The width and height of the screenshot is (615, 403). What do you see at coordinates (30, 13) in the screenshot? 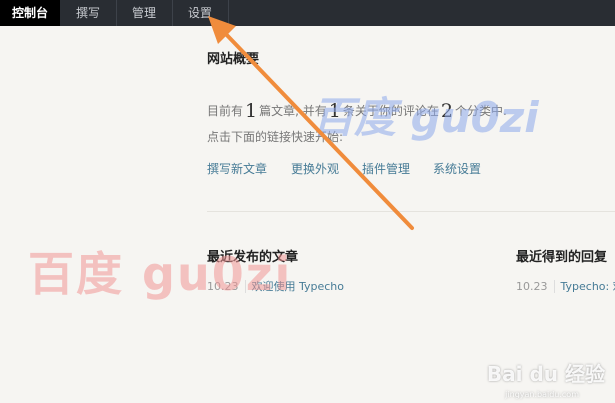
I see `nav-dashboard: 控制台` at bounding box center [30, 13].